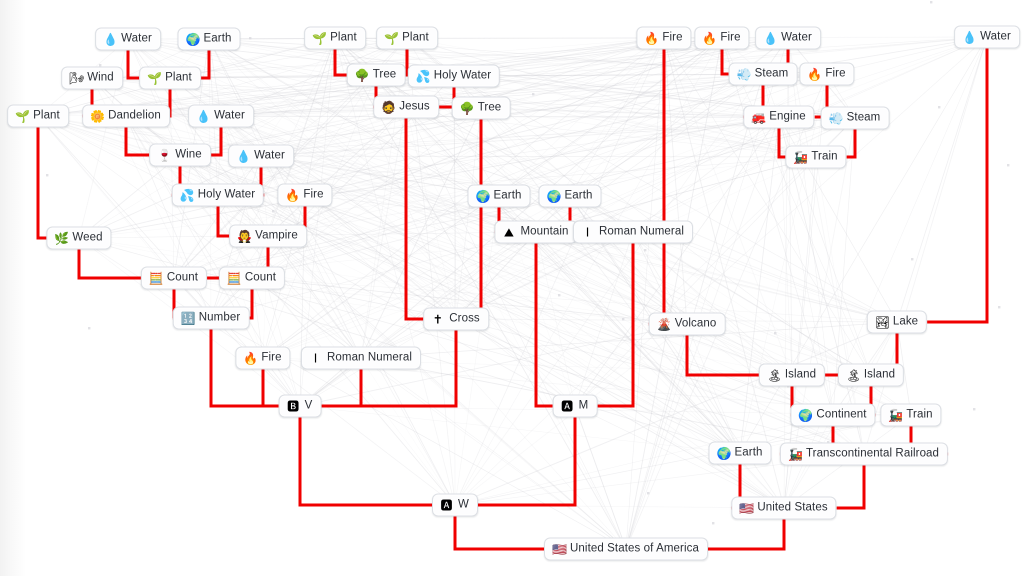  I want to click on craft-node-w: 🅰 W, so click(455, 505).